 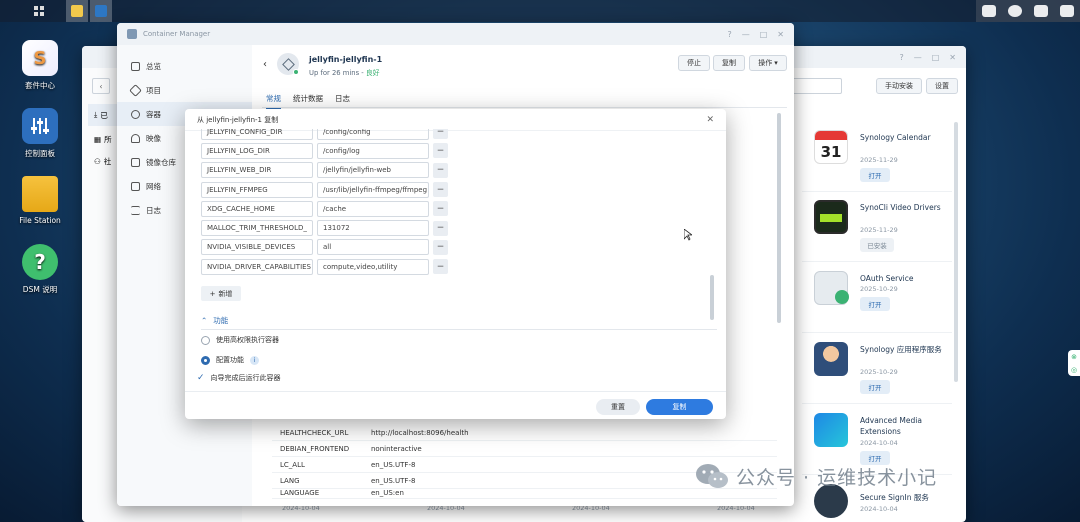 What do you see at coordinates (205, 360) in the screenshot?
I see `radio-checked-icon` at bounding box center [205, 360].